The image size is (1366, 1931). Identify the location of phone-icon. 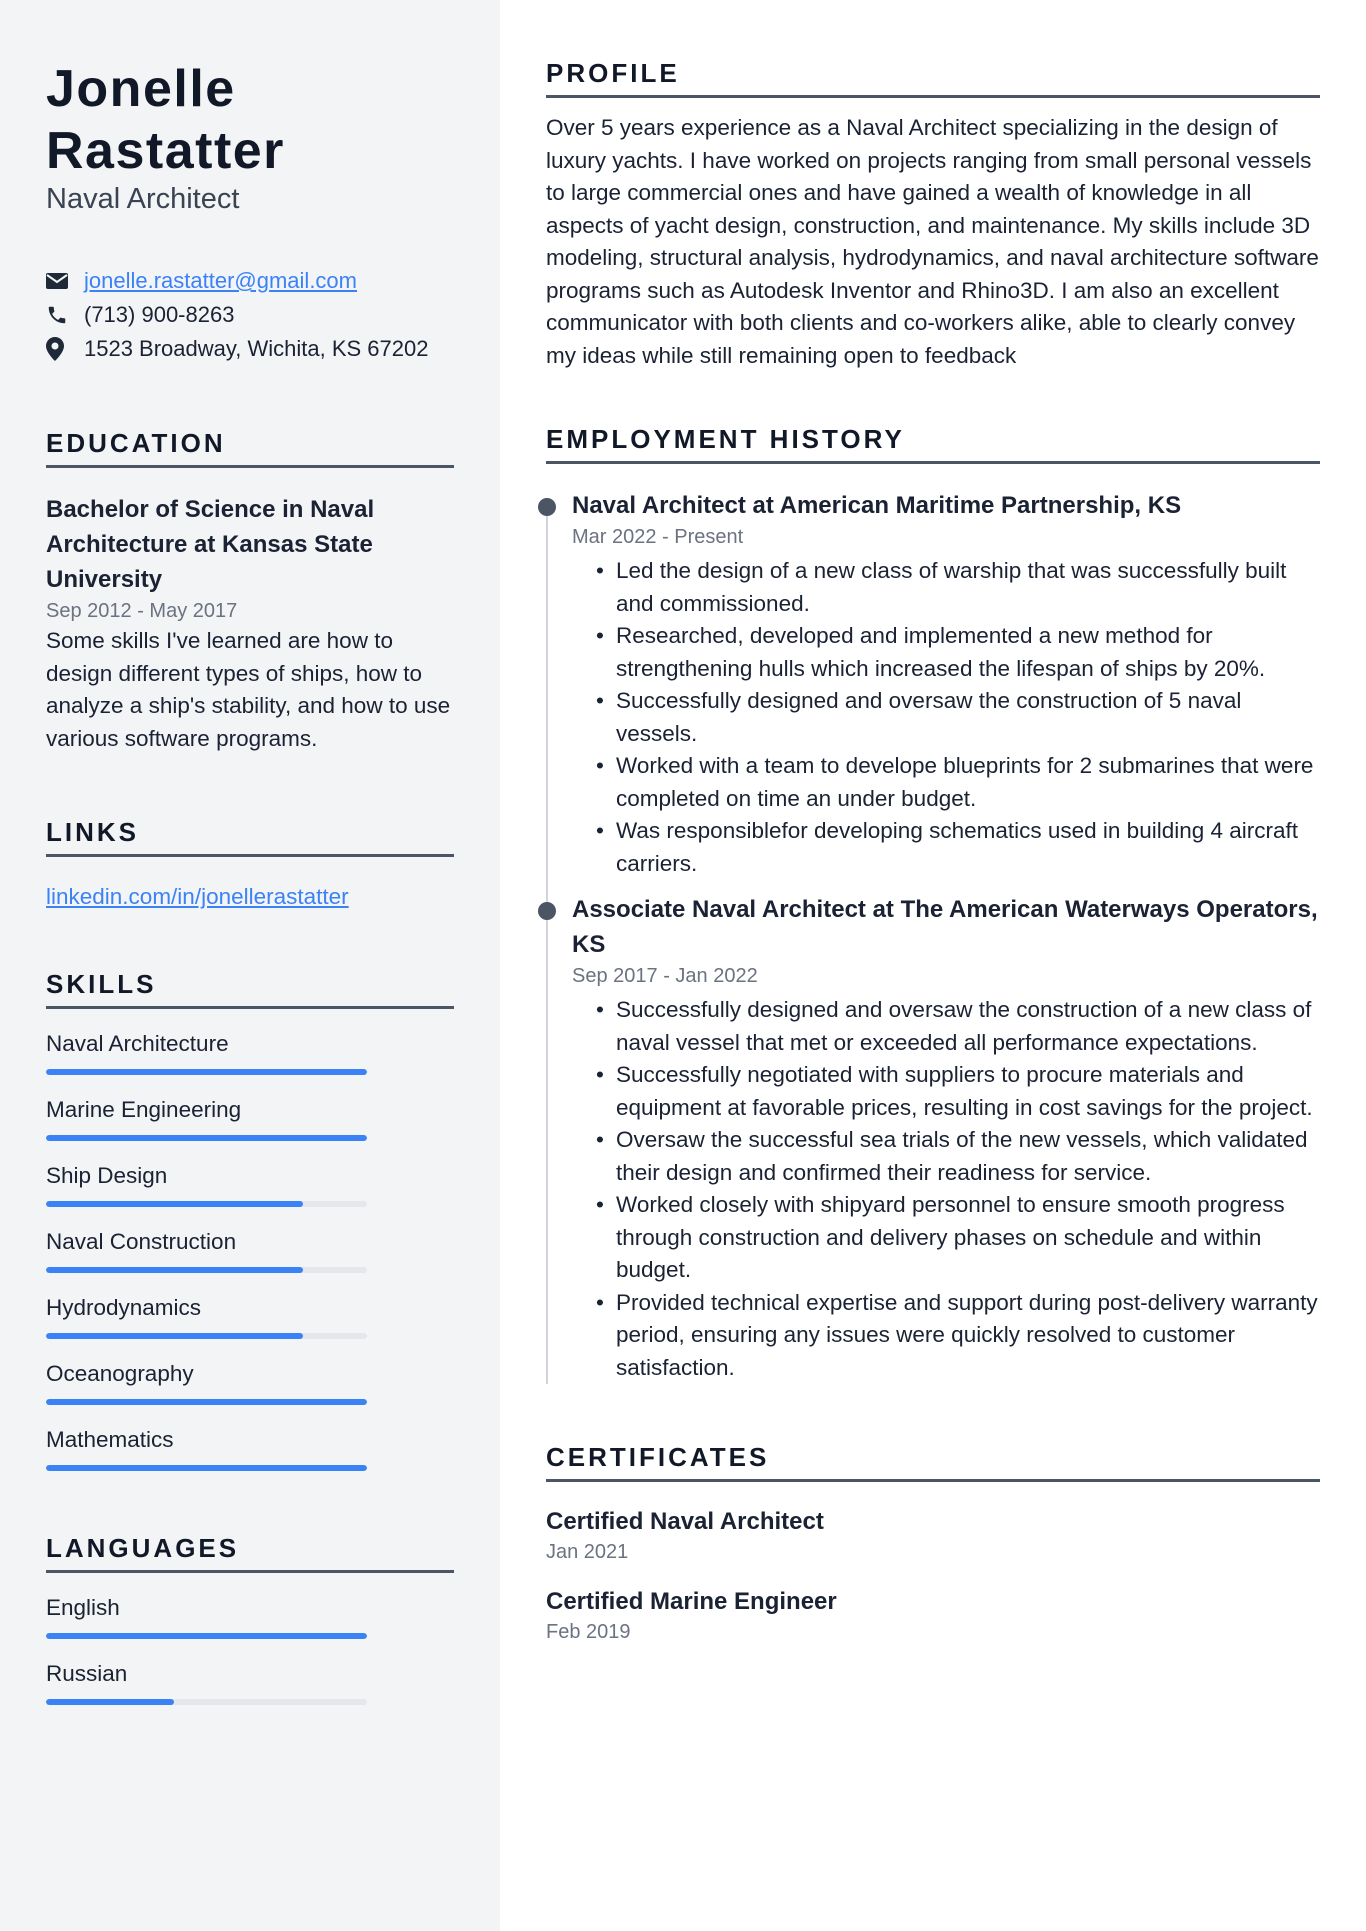
(60, 315).